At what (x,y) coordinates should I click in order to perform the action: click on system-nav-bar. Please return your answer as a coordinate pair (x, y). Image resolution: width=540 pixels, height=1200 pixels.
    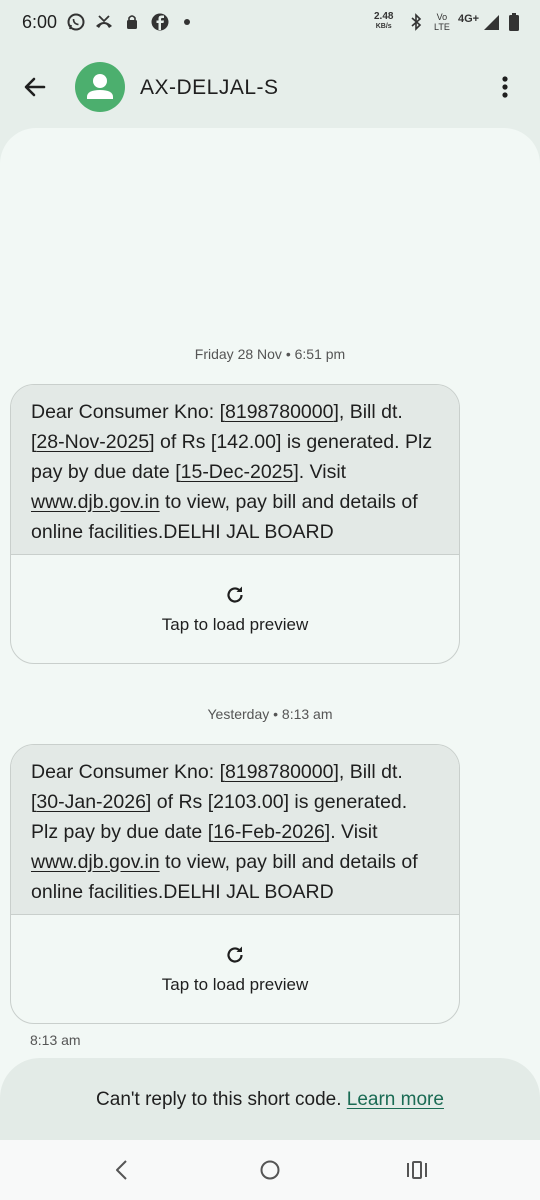
    Looking at the image, I should click on (270, 1170).